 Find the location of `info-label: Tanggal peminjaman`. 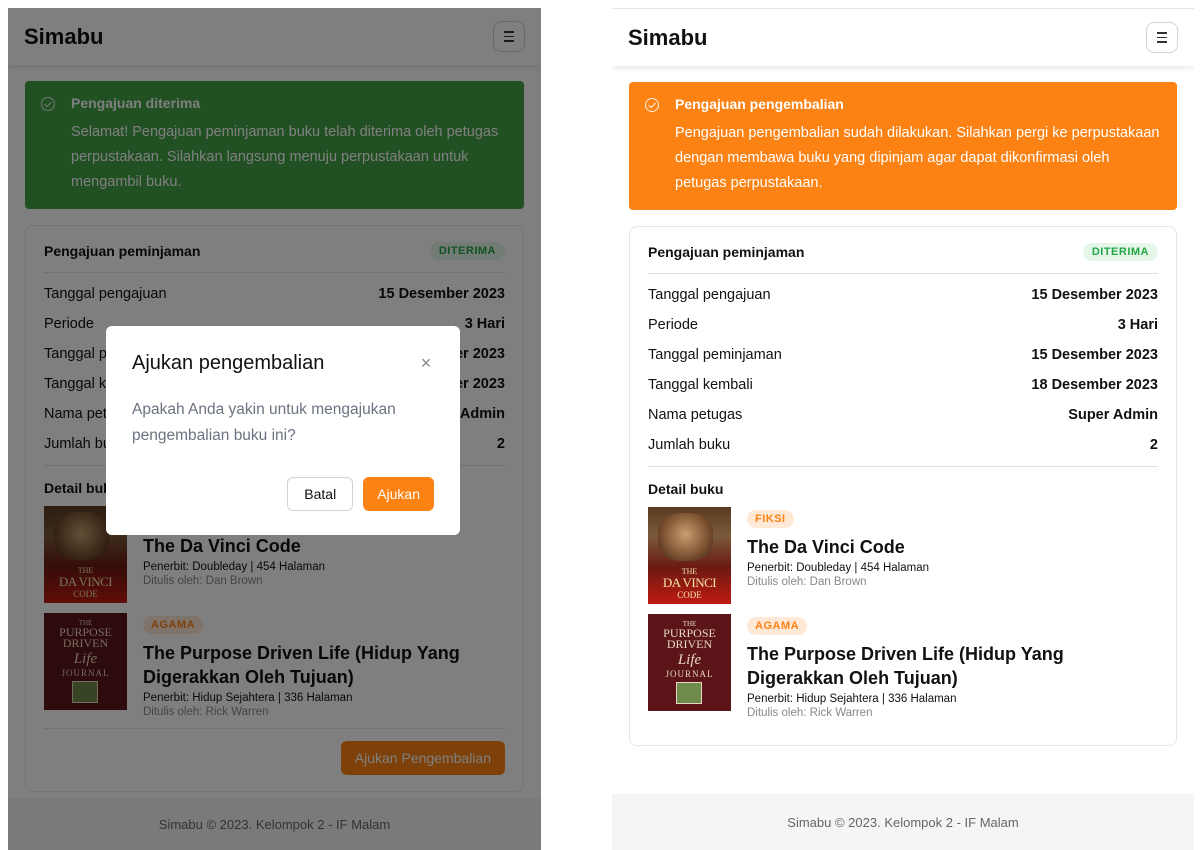

info-label: Tanggal peminjaman is located at coordinates (715, 355).